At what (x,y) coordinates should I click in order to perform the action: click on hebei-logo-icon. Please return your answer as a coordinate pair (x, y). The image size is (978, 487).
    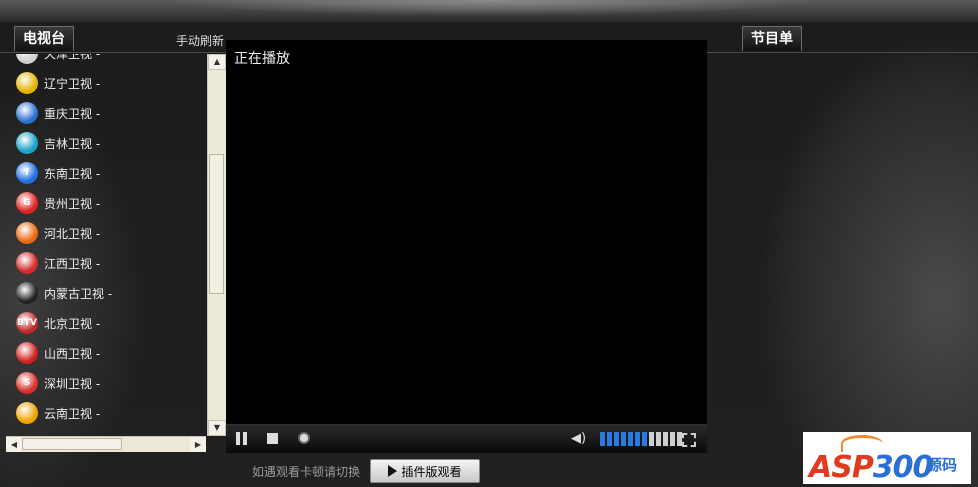
    Looking at the image, I should click on (27, 233).